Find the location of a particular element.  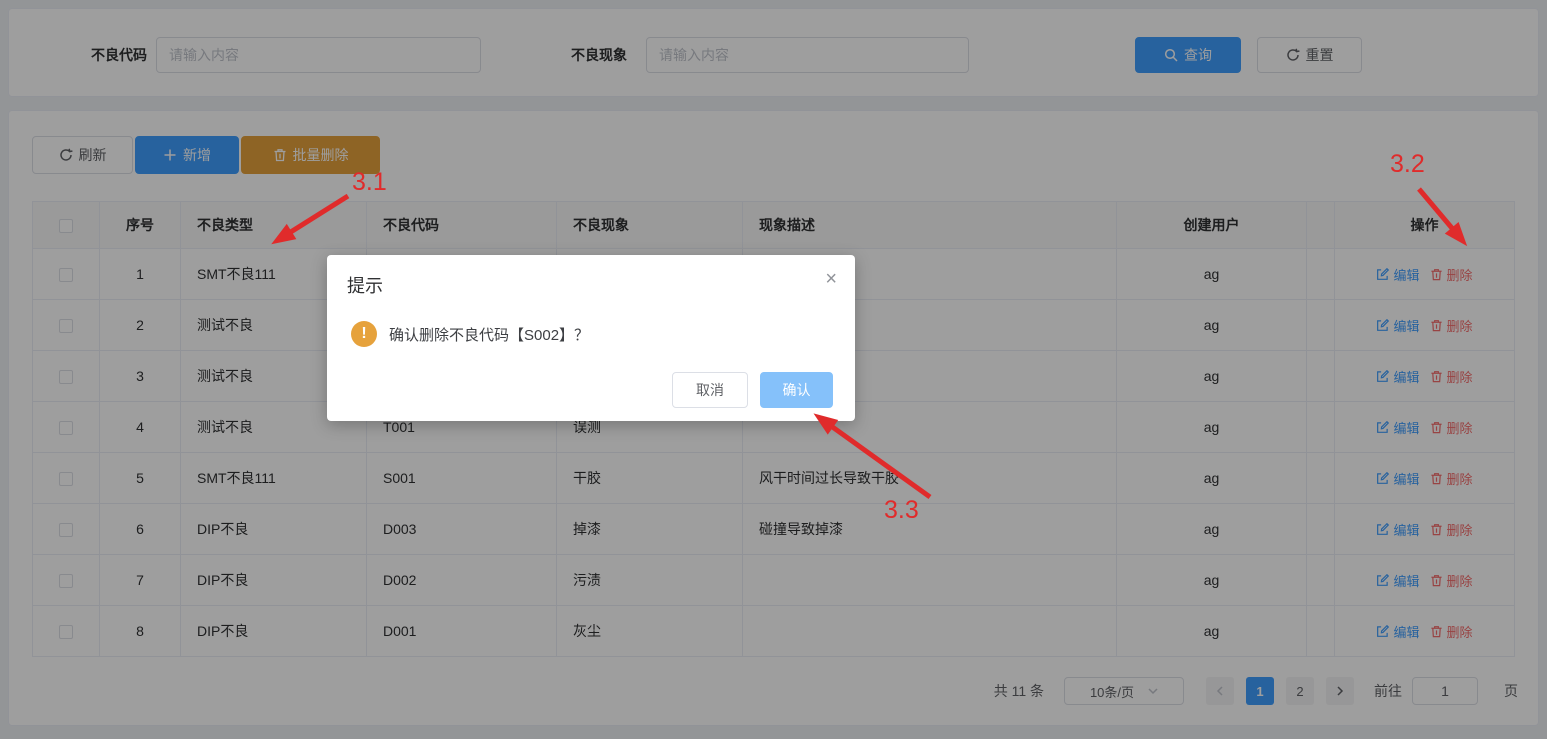

confirm-dialog: 提示 × ! 确认删除不良代码【S002】？ 取消 确认 is located at coordinates (591, 338).